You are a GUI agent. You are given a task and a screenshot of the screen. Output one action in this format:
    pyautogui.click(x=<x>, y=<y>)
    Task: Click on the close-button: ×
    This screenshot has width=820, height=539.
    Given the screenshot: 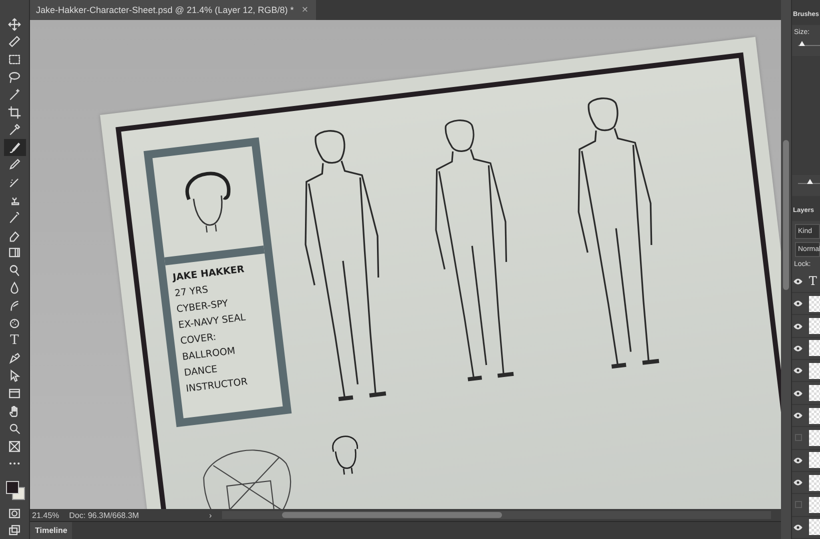 What is the action you would take?
    pyautogui.click(x=305, y=10)
    